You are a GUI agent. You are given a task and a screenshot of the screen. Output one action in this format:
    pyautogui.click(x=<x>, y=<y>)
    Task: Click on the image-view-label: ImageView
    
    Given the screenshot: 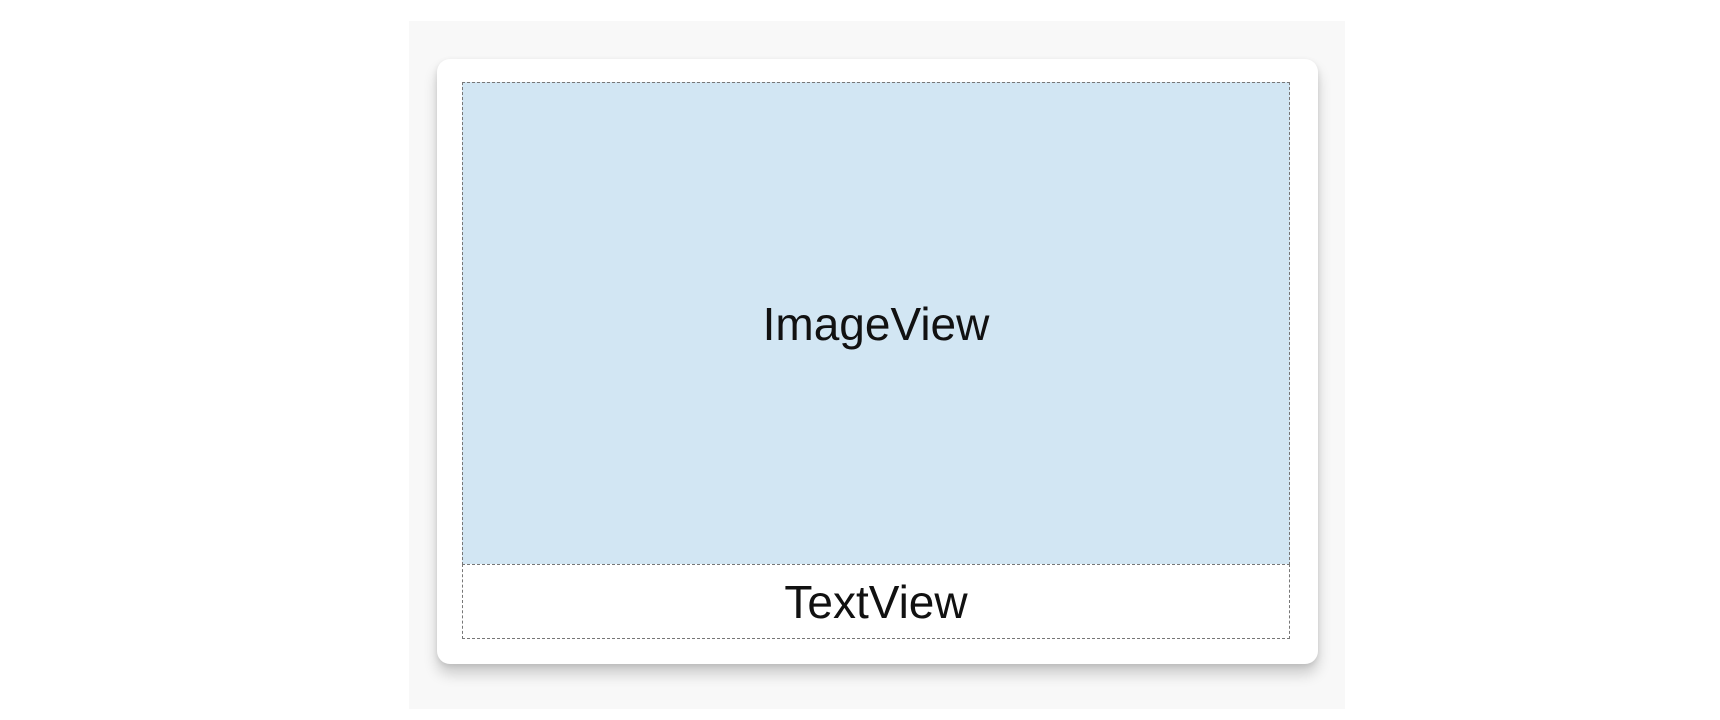 What is the action you would take?
    pyautogui.click(x=876, y=323)
    